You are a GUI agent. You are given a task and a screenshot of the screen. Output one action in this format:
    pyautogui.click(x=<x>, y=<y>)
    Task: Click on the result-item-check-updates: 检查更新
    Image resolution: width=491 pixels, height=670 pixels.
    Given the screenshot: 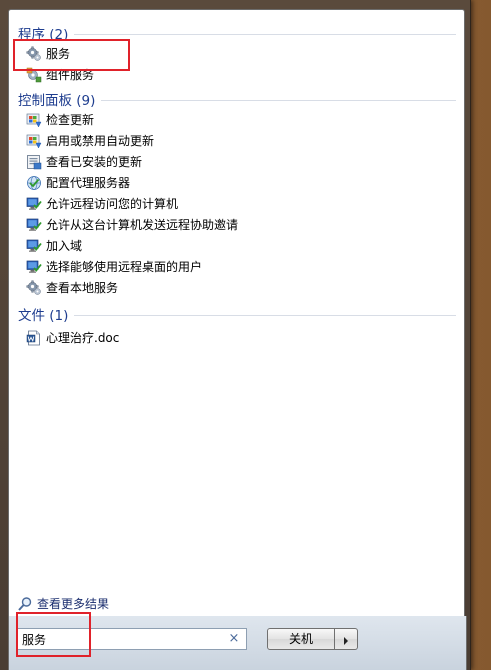 What is the action you would take?
    pyautogui.click(x=245, y=119)
    